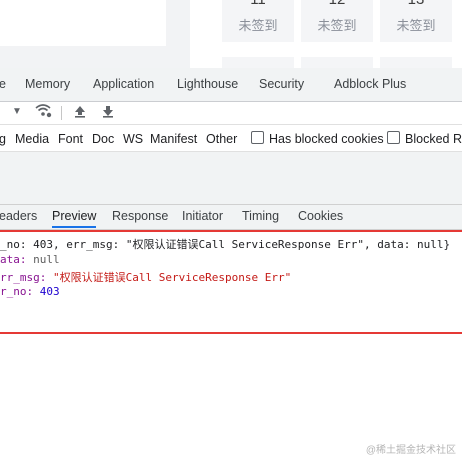 The height and width of the screenshot is (462, 462). Describe the element at coordinates (326, 139) in the screenshot. I see `has-blocked-cookies-label: Has blocked cookies` at that location.